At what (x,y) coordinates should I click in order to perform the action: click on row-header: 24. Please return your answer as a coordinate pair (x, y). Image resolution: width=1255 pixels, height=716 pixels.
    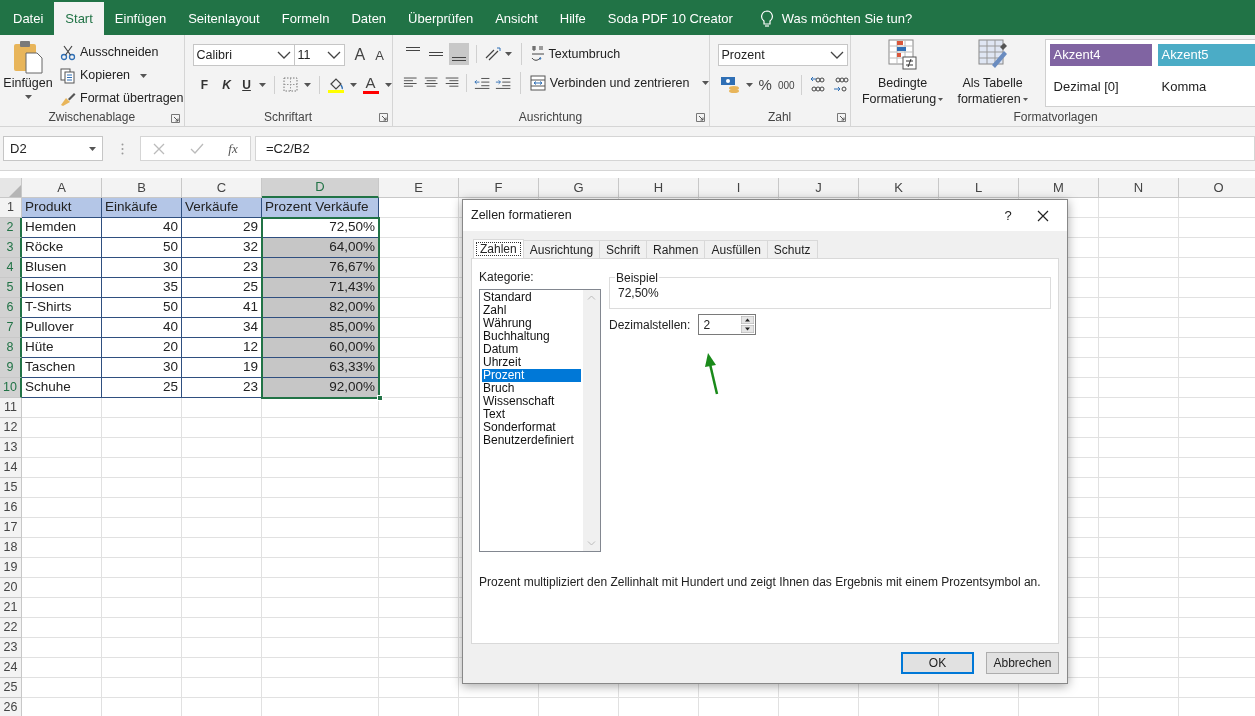
    Looking at the image, I should click on (11, 668).